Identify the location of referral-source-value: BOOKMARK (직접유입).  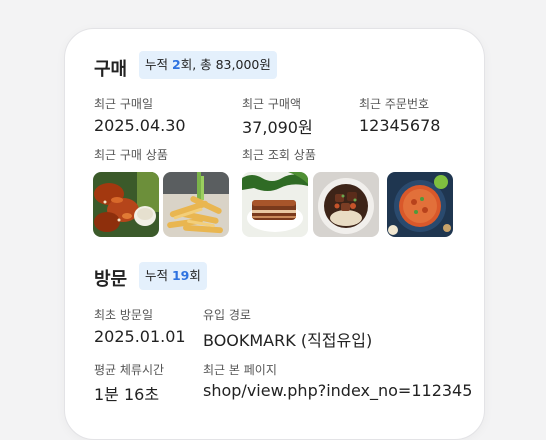
(288, 340).